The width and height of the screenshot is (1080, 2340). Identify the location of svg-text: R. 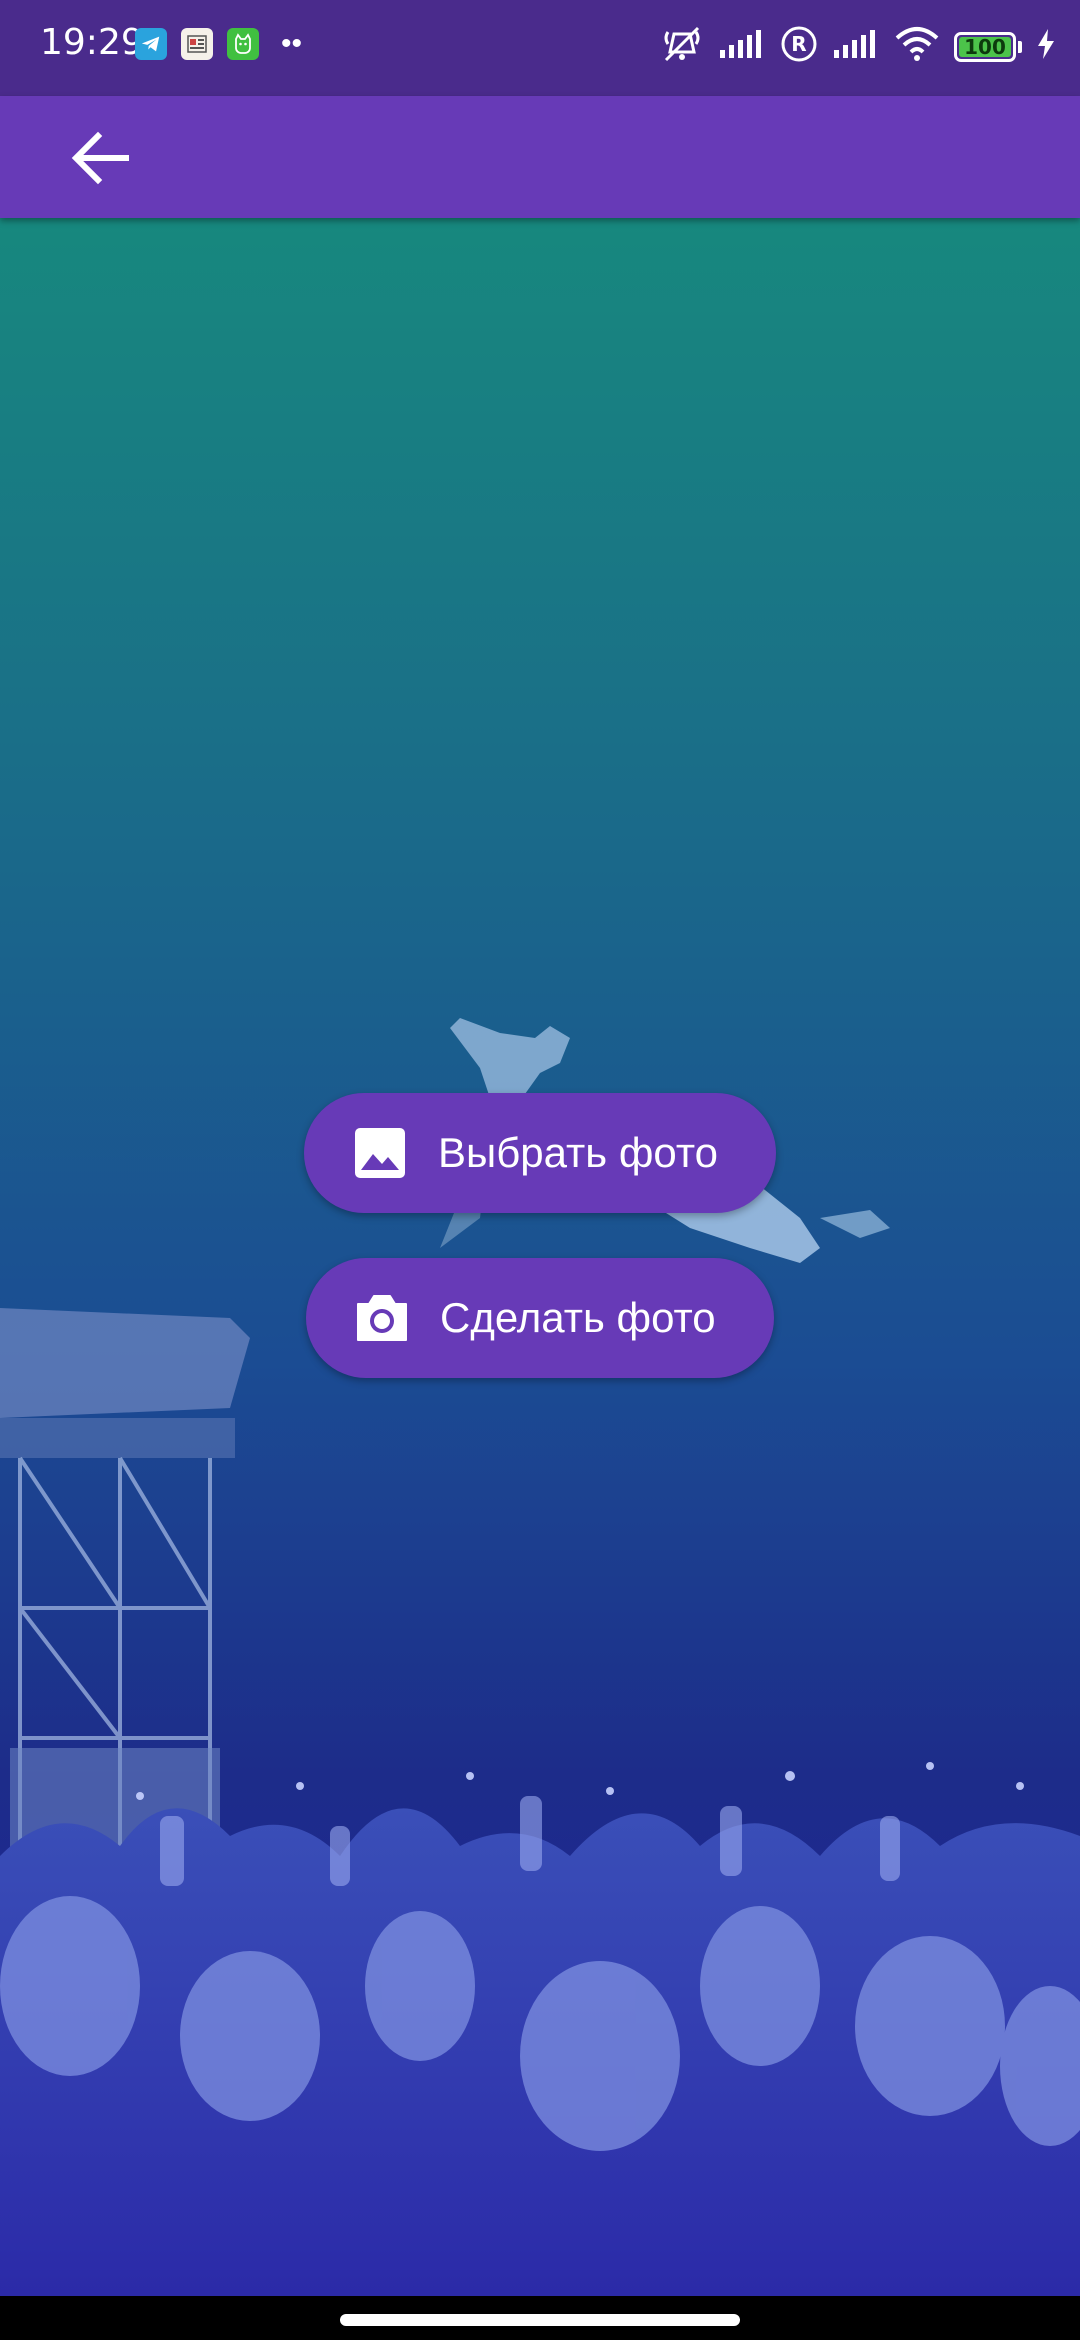
(798, 44).